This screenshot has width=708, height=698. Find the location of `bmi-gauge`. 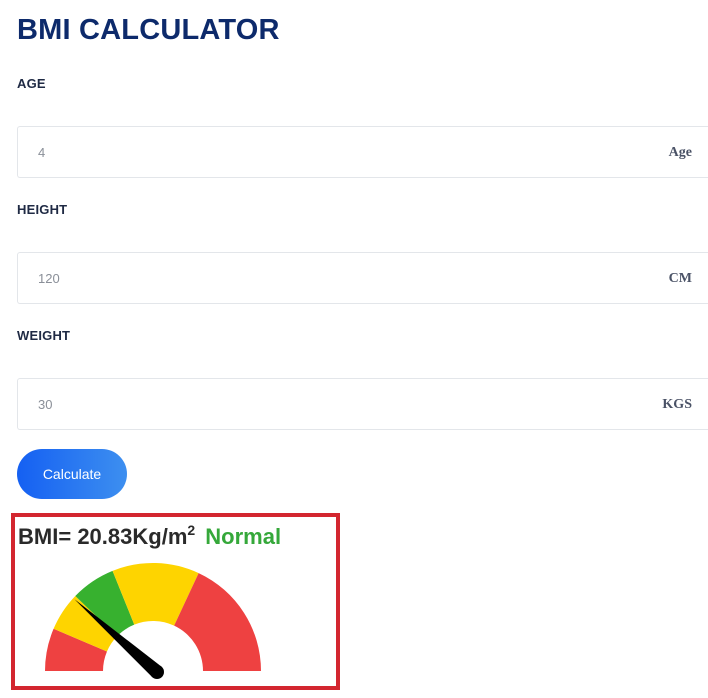

bmi-gauge is located at coordinates (153, 621).